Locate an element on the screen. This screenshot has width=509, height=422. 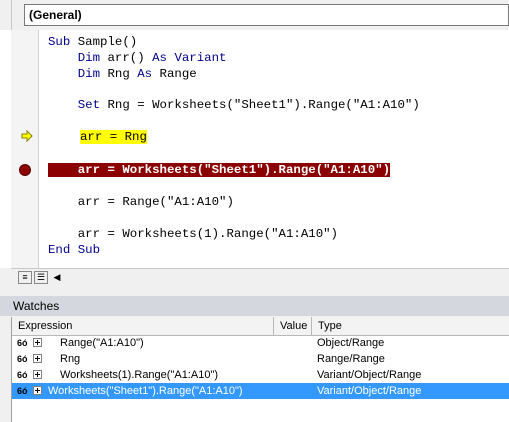
code-text: arr = Rng is located at coordinates (113, 137).